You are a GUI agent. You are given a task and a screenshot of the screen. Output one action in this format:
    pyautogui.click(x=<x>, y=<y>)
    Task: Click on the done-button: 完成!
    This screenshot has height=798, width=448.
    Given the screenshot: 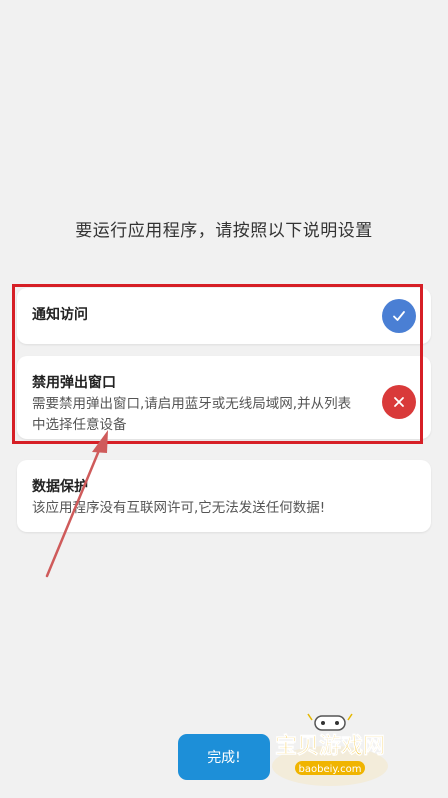 What is the action you would take?
    pyautogui.click(x=224, y=757)
    